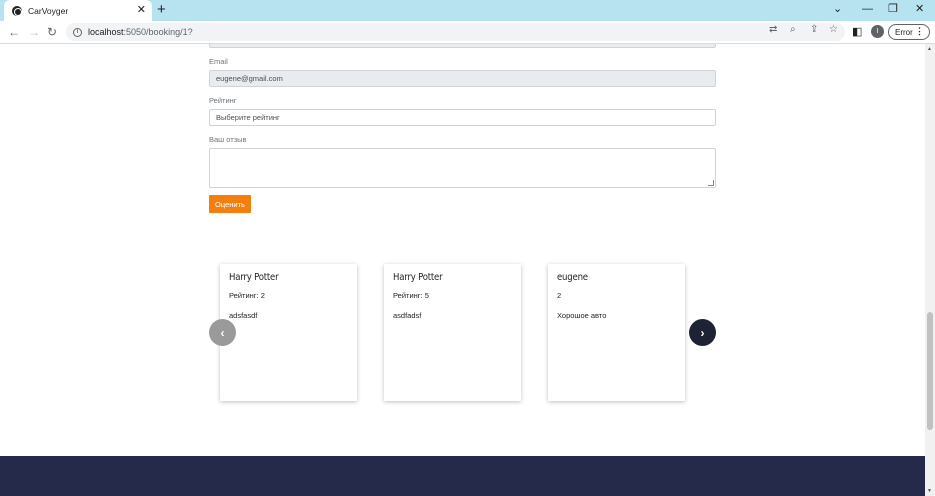  What do you see at coordinates (904, 32) in the screenshot?
I see `error-label: Error` at bounding box center [904, 32].